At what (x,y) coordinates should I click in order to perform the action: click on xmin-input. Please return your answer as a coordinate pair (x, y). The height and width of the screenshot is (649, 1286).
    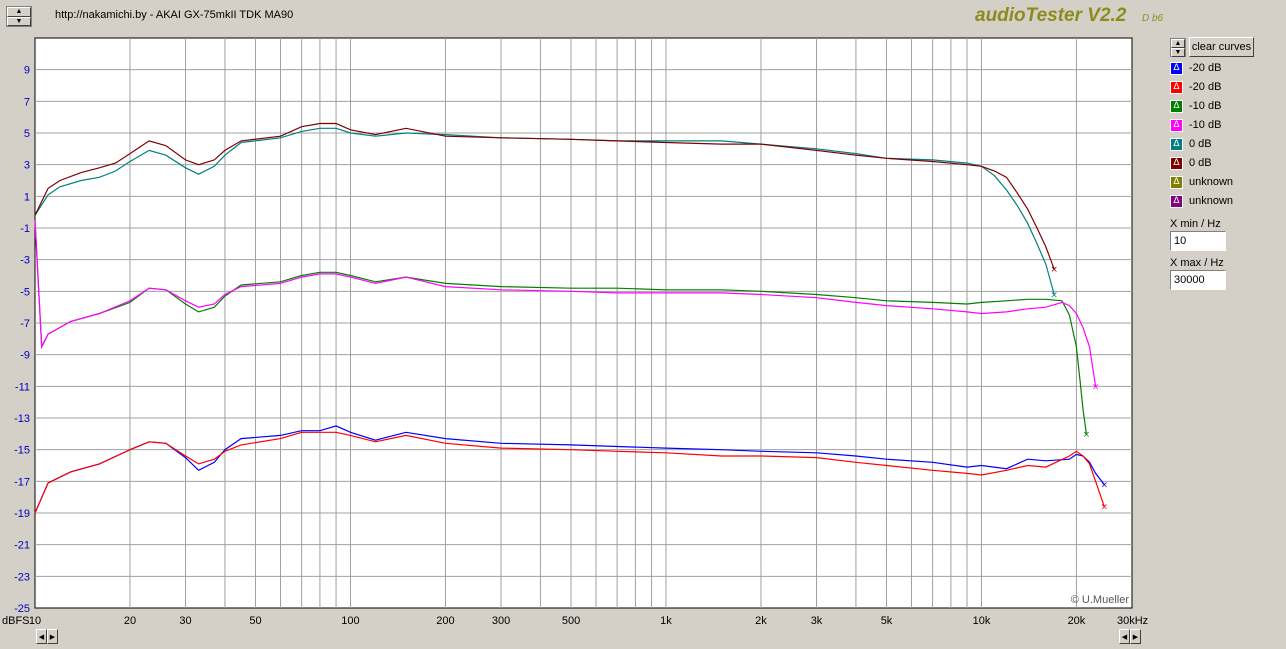
    Looking at the image, I should click on (1198, 241).